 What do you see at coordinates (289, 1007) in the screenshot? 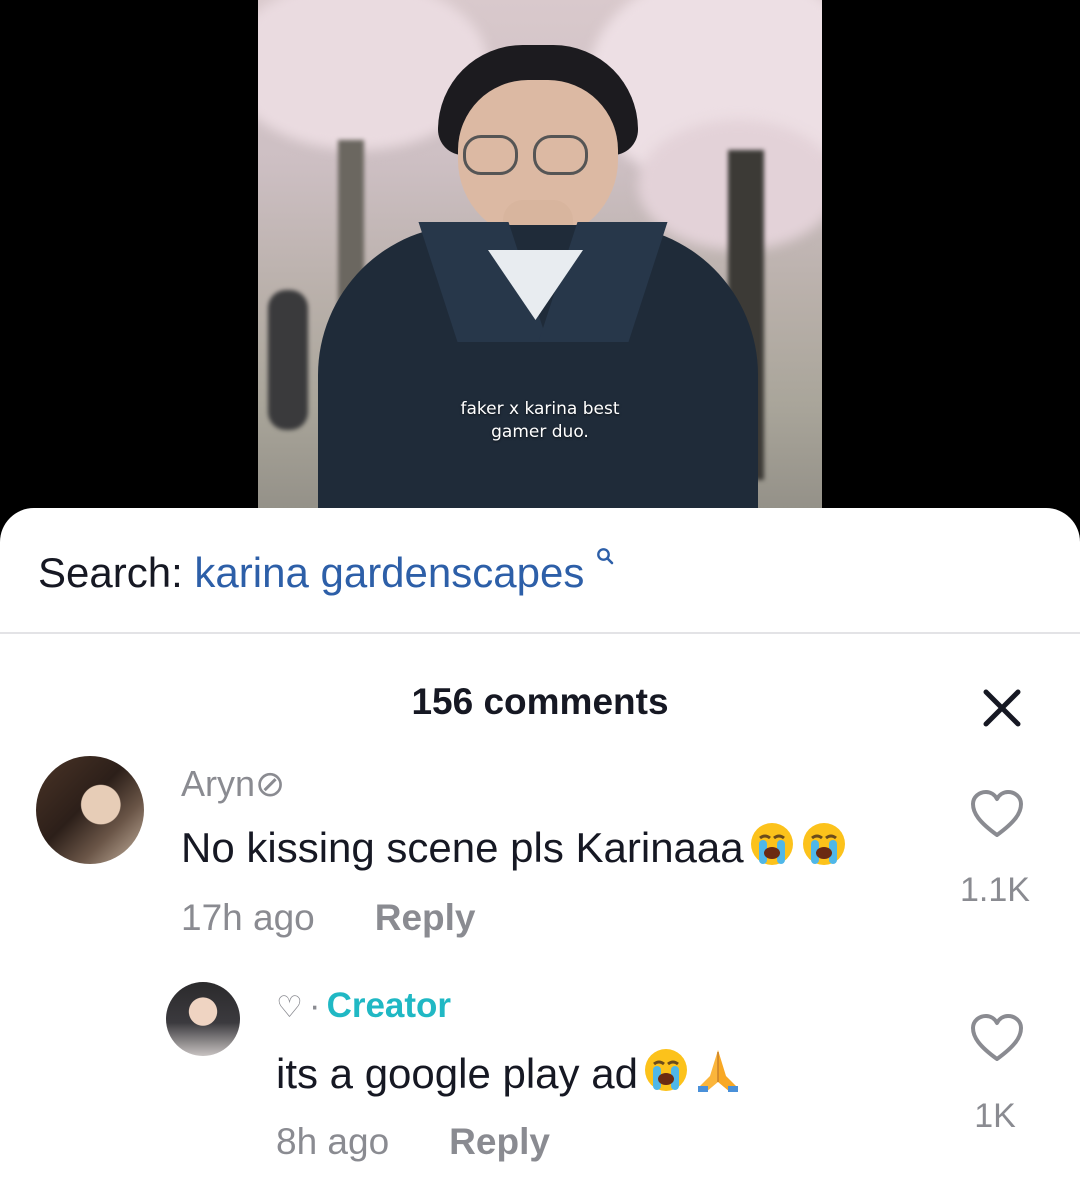
I see `creator-heart-icon: ♡` at bounding box center [289, 1007].